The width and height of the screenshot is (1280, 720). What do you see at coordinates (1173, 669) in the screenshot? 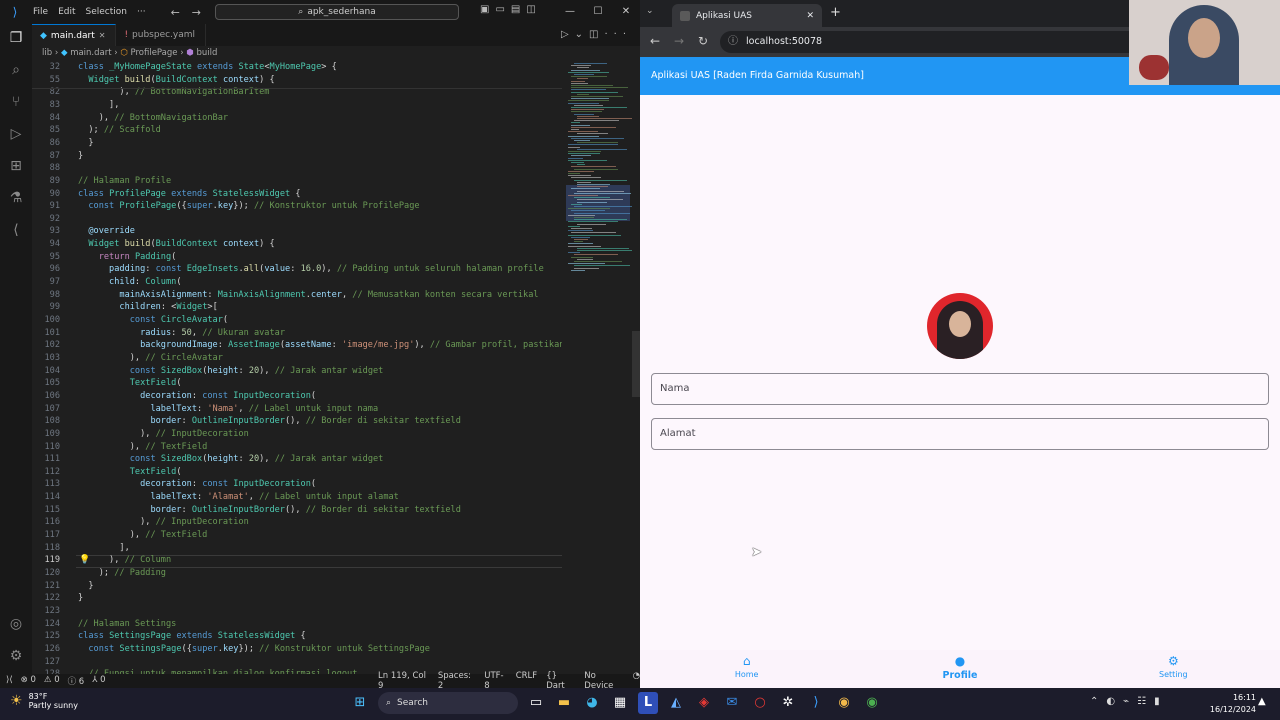
I see `nav-item-setting: ⚙ Setting` at bounding box center [1173, 669].